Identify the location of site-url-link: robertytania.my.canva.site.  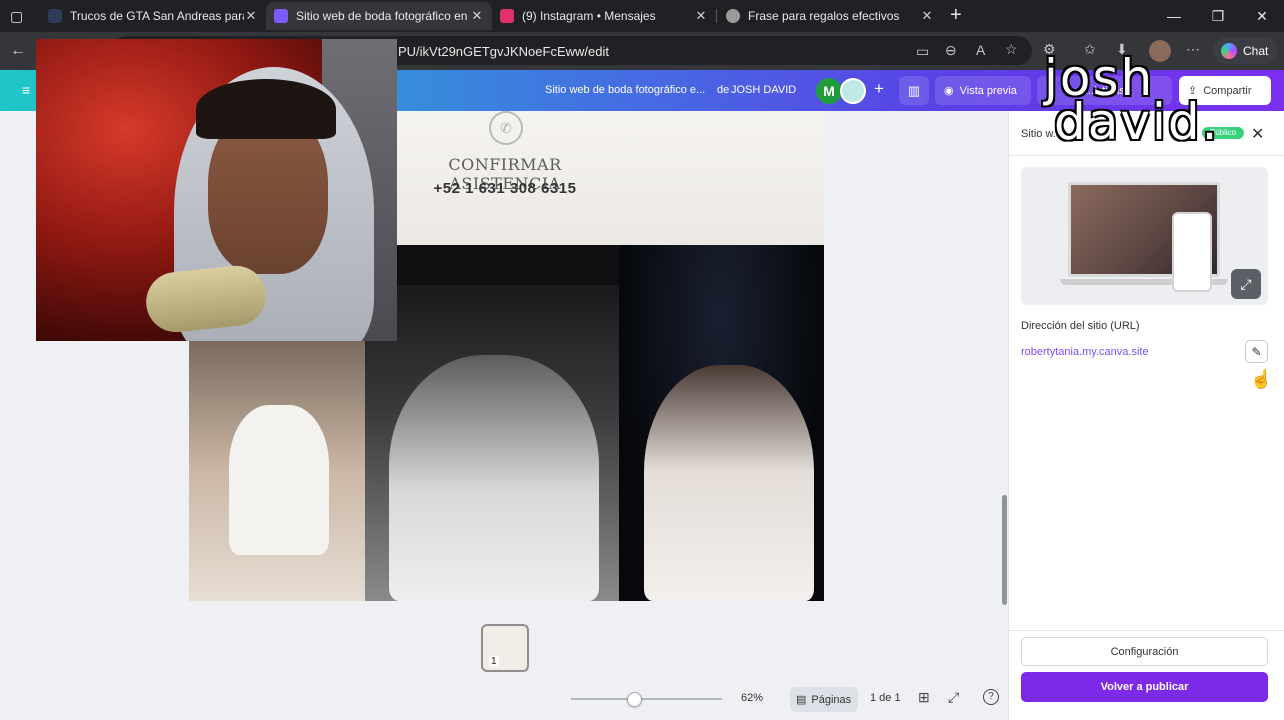
(1085, 352).